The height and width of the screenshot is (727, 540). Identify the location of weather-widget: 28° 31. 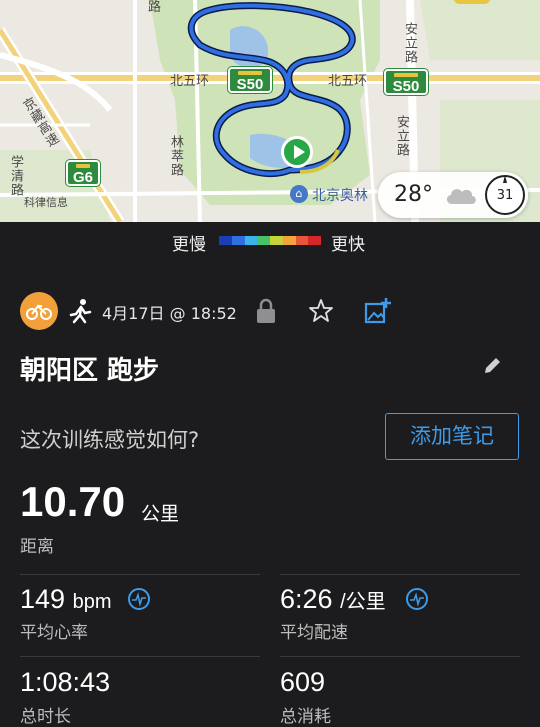
(453, 195).